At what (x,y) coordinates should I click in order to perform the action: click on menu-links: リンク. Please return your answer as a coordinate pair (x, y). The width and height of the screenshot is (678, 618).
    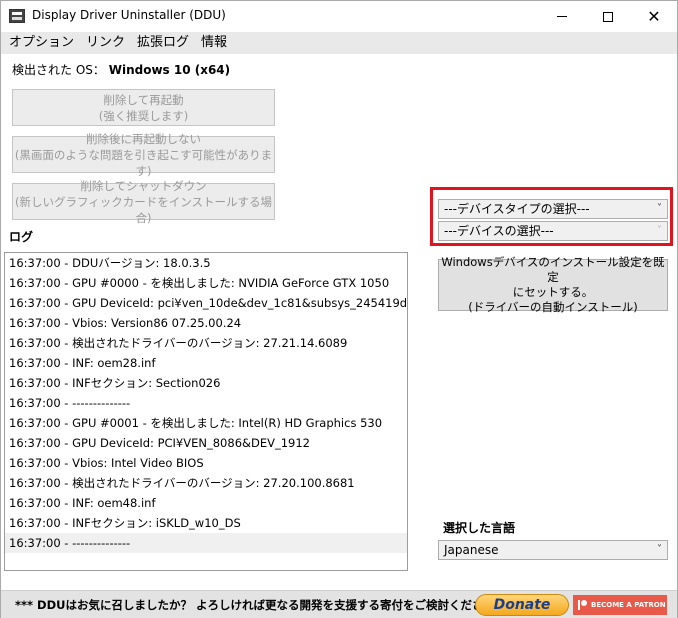
    Looking at the image, I should click on (105, 43).